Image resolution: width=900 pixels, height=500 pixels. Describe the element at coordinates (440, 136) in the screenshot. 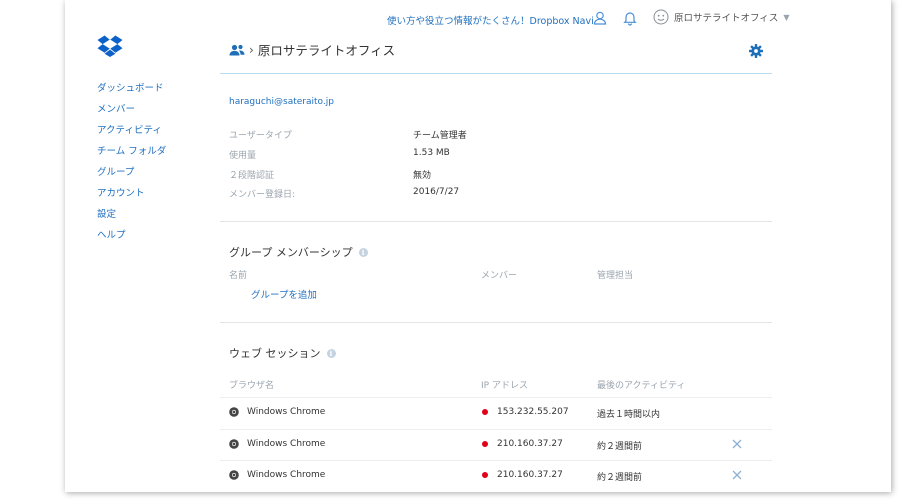

I see `user-type-value: チーム管理者` at that location.